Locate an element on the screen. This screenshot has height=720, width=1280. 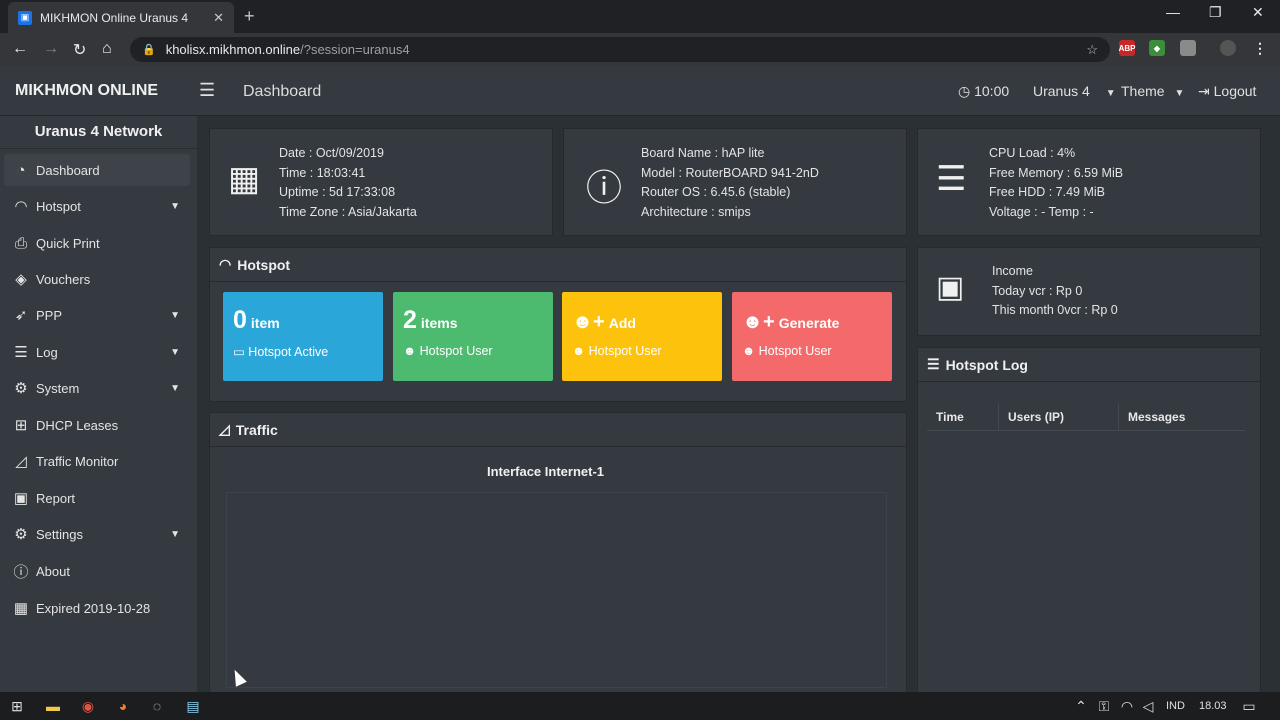
app-icon: ◌ is located at coordinates (157, 706).